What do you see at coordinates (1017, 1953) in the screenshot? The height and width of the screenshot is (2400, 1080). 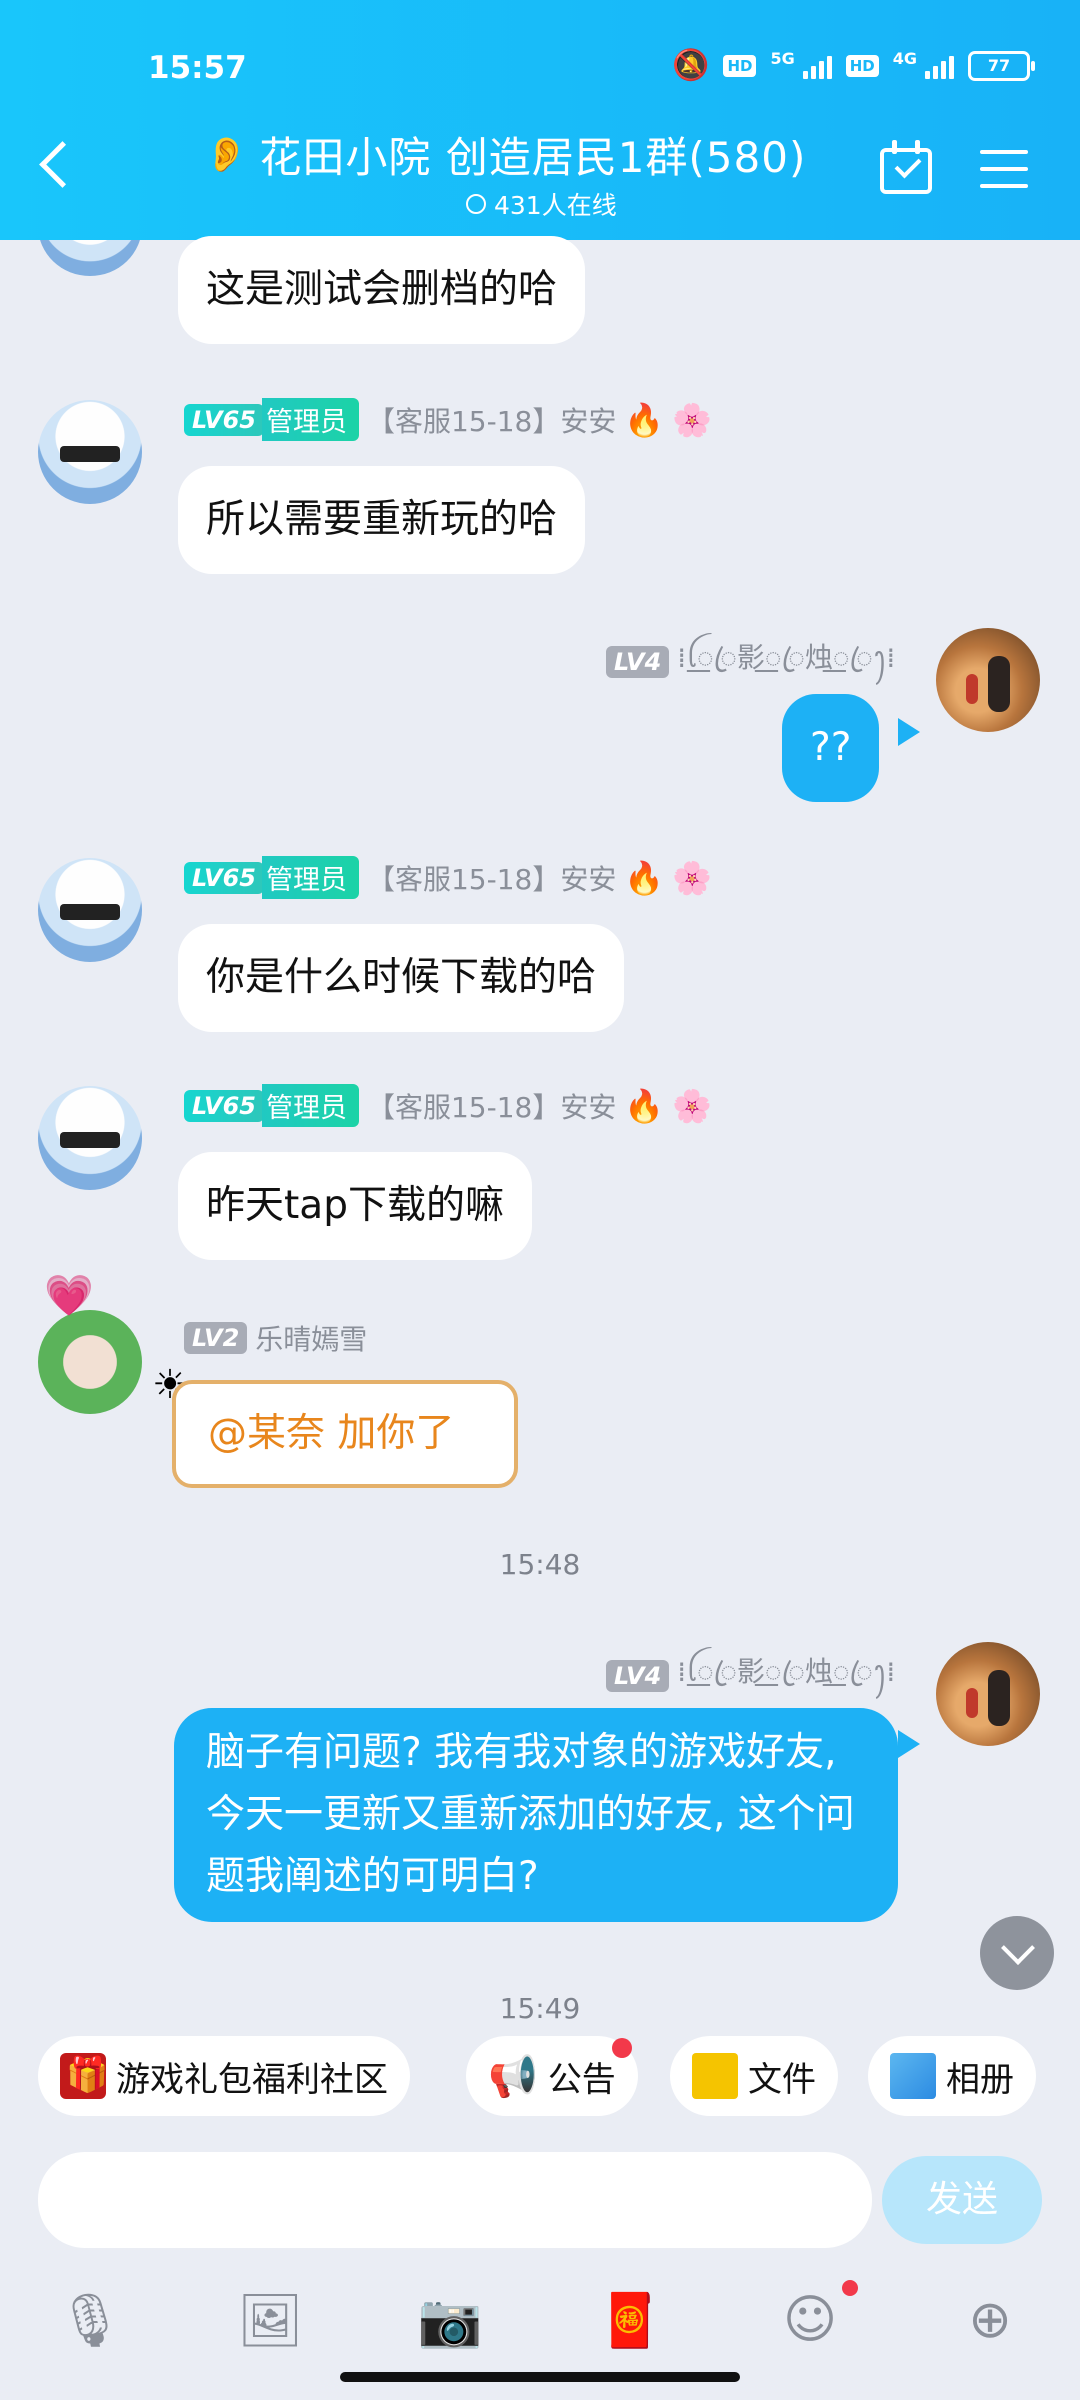 I see `scroll-to-bottom-button` at bounding box center [1017, 1953].